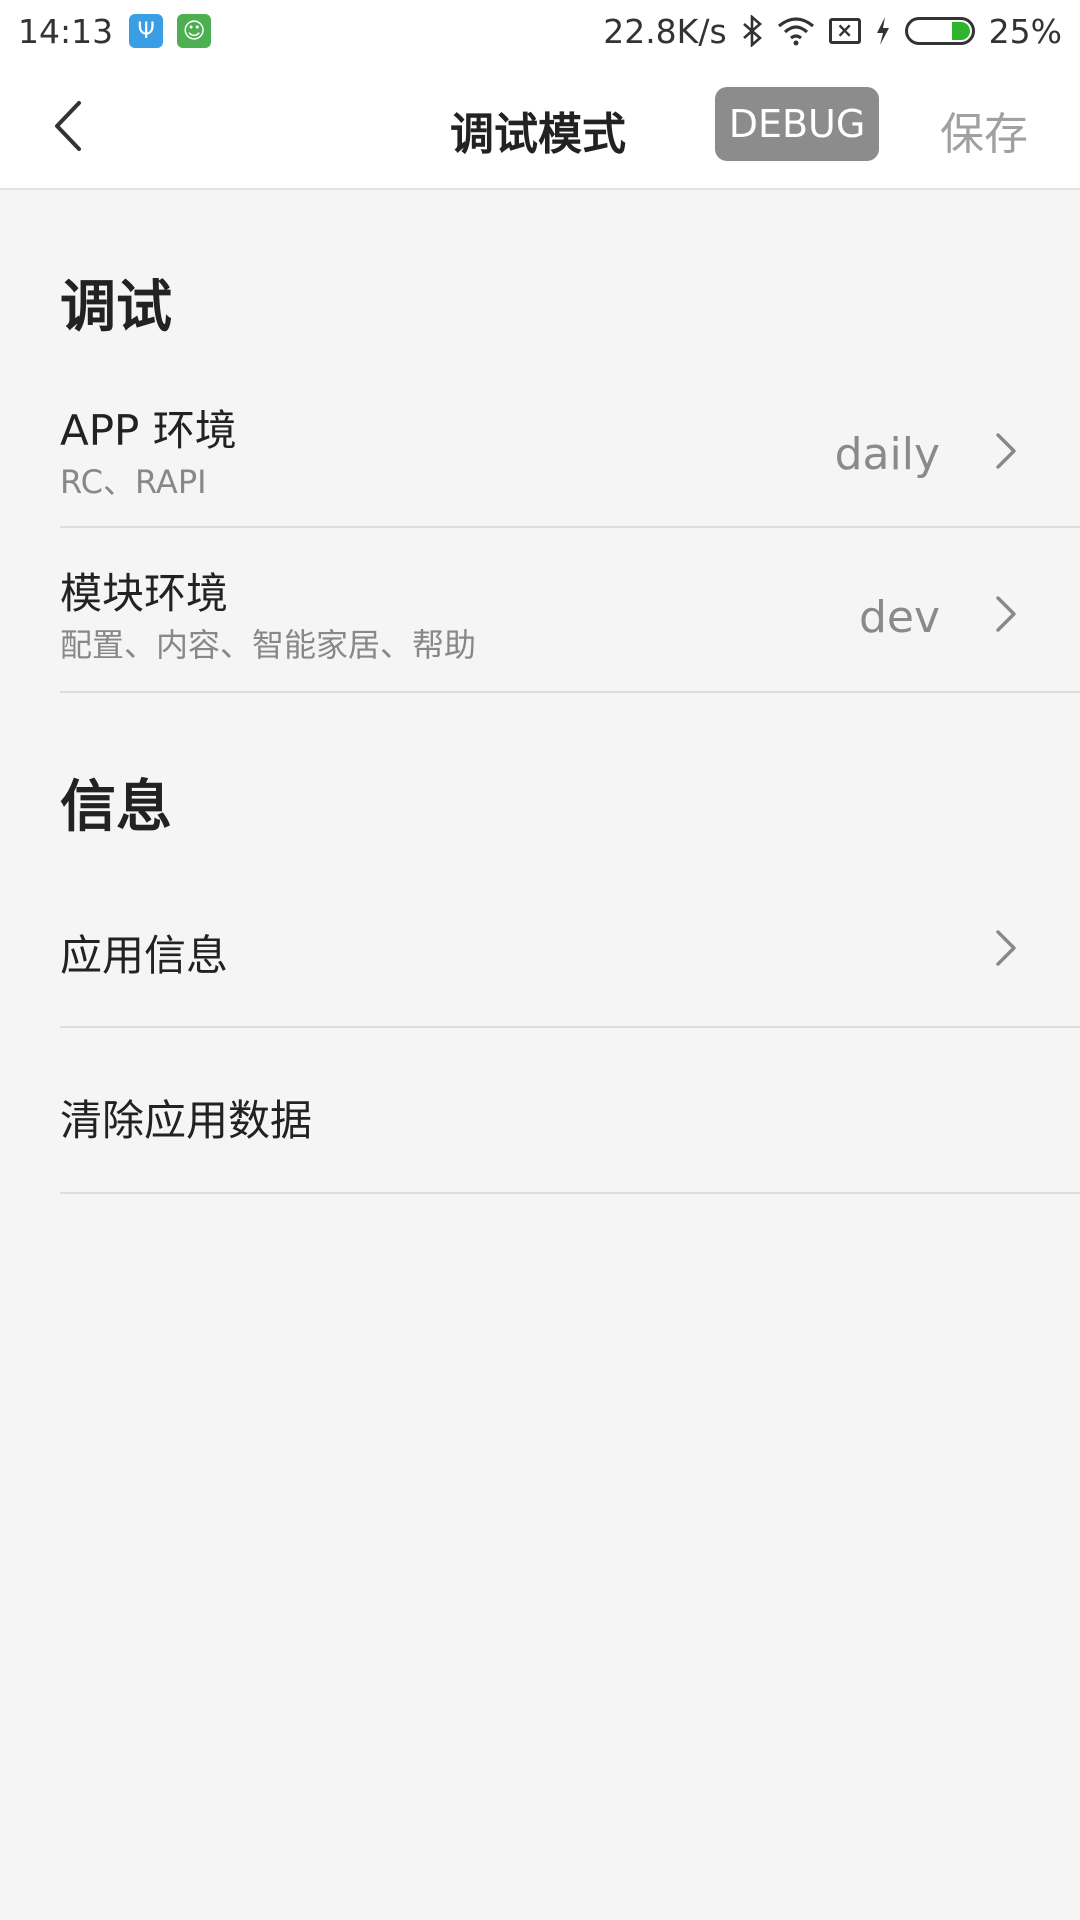 The width and height of the screenshot is (1080, 1920). What do you see at coordinates (538, 134) in the screenshot?
I see `page-title: 调试模式` at bounding box center [538, 134].